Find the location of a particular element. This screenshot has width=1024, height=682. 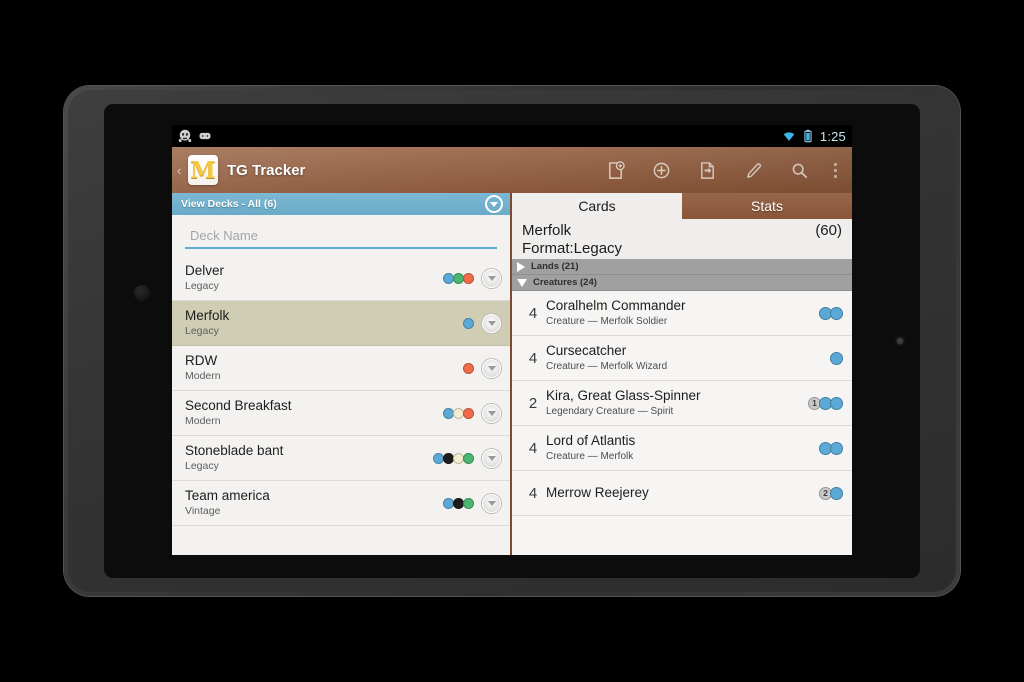

card-group-header: Lands (21) is located at coordinates (682, 267).